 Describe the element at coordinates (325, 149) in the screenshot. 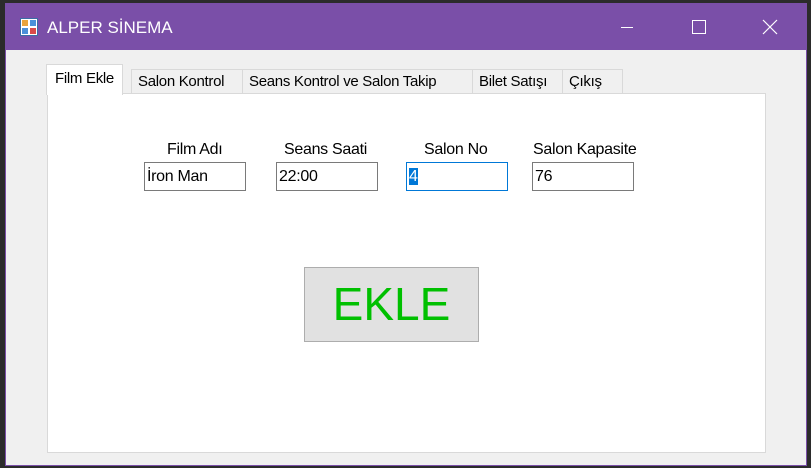

I see `seans-saati-label: Seans Saati` at that location.